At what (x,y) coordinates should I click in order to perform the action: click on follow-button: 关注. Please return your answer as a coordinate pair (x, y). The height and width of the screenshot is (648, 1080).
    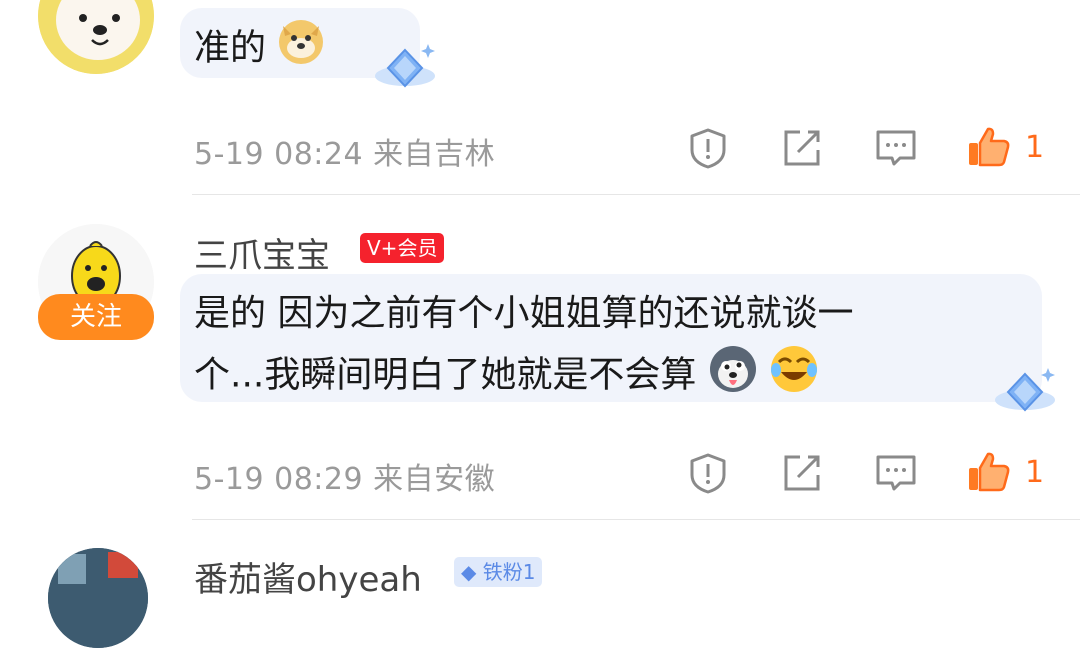
    Looking at the image, I should click on (96, 317).